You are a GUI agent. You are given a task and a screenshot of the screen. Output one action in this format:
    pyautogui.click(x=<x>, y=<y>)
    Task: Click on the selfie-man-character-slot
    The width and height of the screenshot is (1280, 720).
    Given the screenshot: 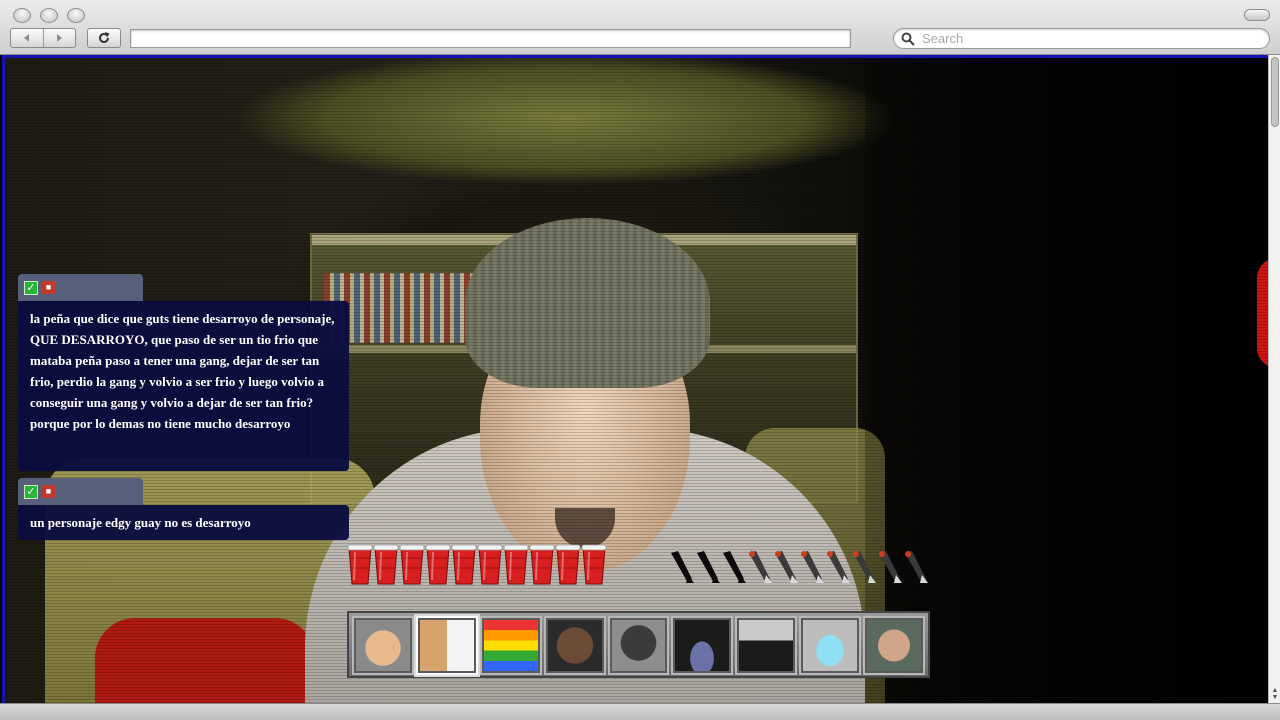 What is the action you would take?
    pyautogui.click(x=894, y=645)
    